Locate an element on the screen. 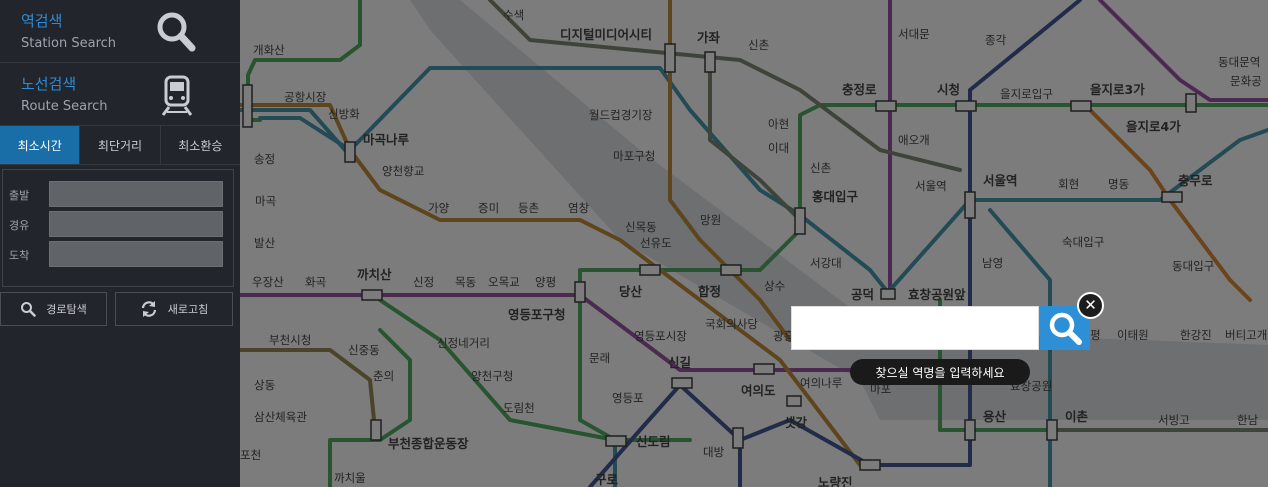 Image resolution: width=1268 pixels, height=487 pixels. route-search-nav: 노선검색 Route Search is located at coordinates (120, 94).